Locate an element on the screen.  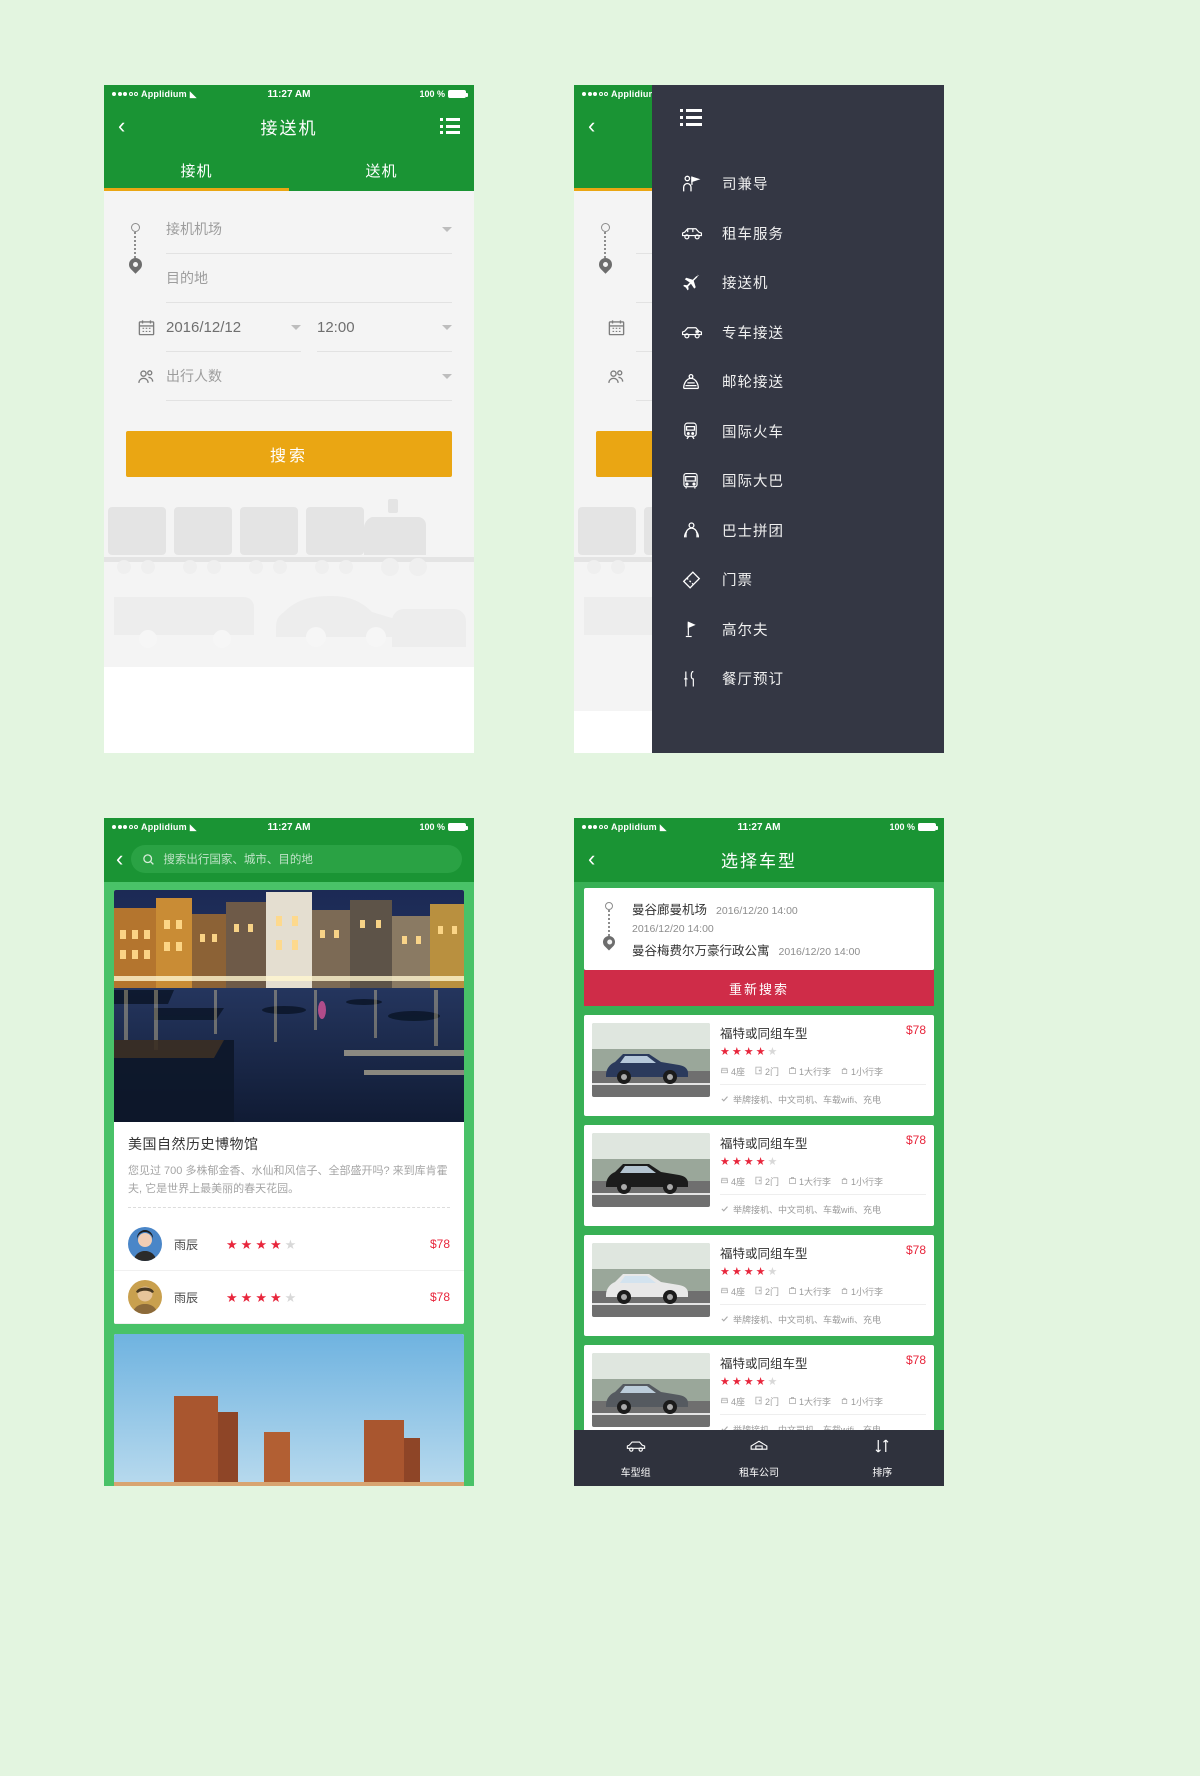
avatar-image is located at coordinates (145, 1244).